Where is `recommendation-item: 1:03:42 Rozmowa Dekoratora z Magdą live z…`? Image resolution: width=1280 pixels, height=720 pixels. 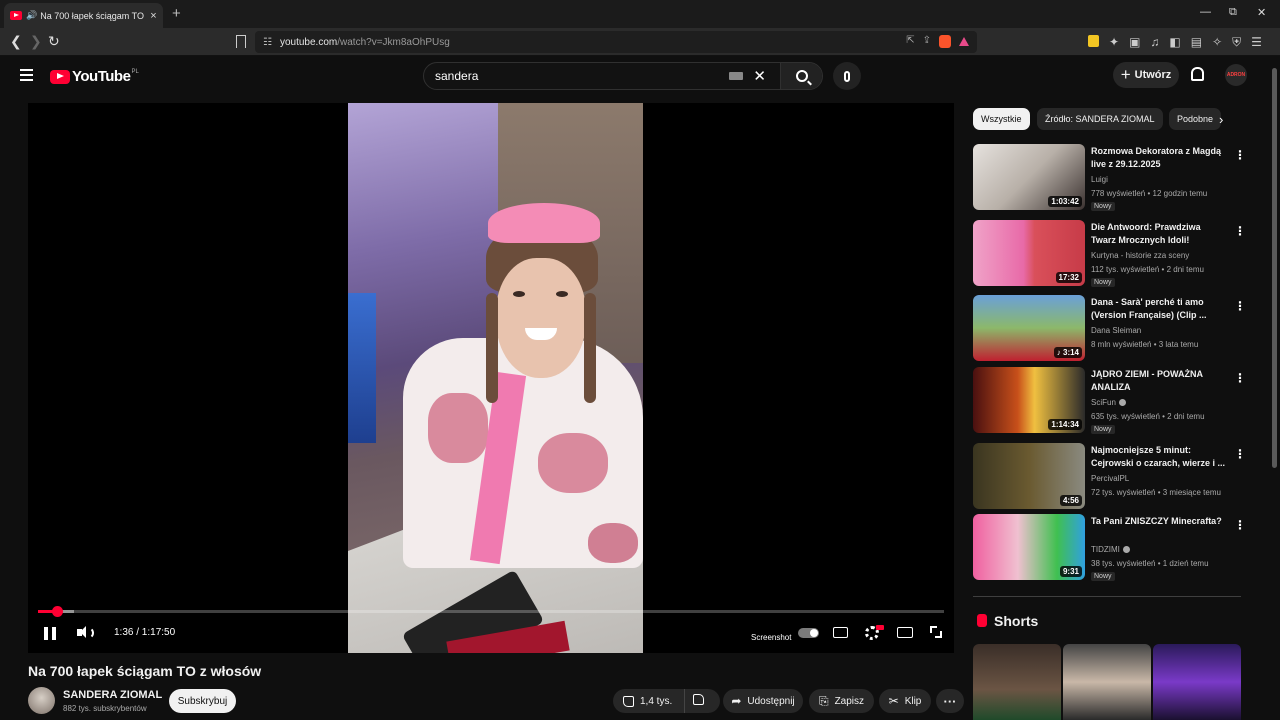 recommendation-item: 1:03:42 Rozmowa Dekoratora z Magdą live z… is located at coordinates (1109, 178).